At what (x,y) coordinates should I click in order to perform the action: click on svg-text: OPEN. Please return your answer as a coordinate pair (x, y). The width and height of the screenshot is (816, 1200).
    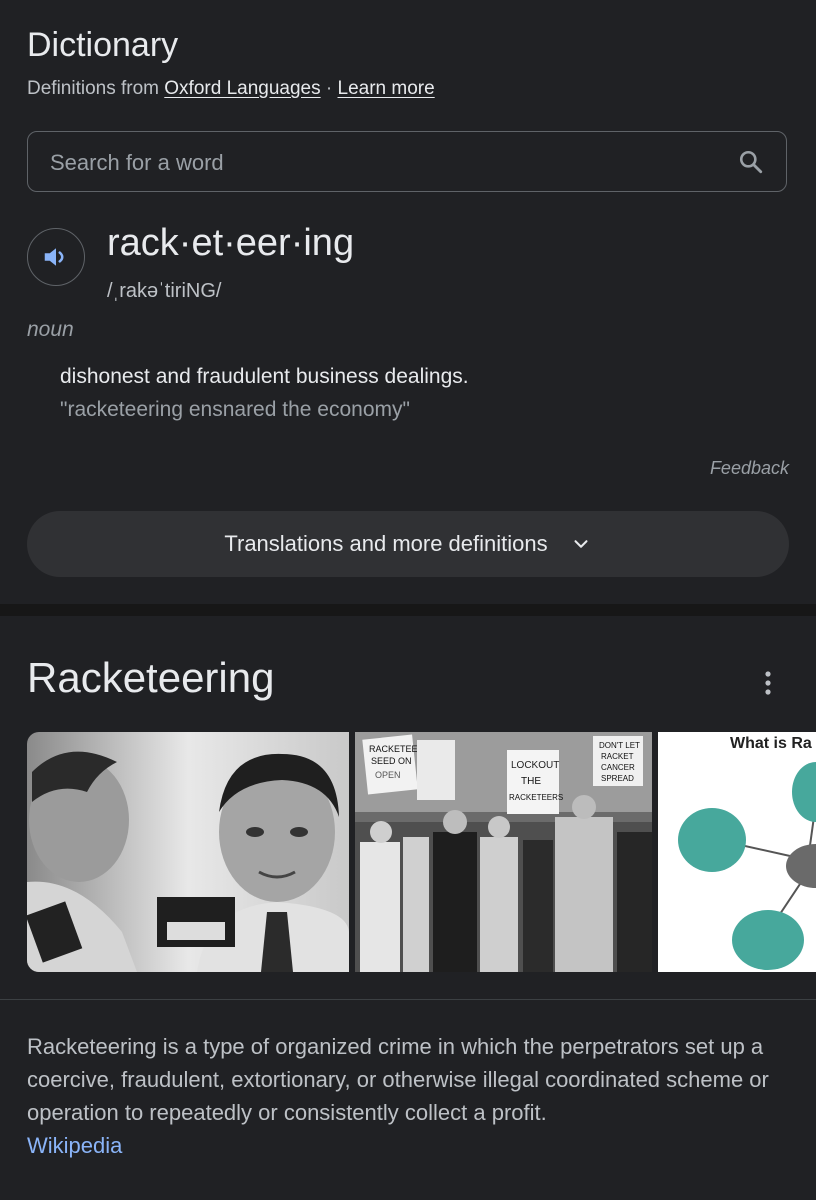
    Looking at the image, I should click on (388, 775).